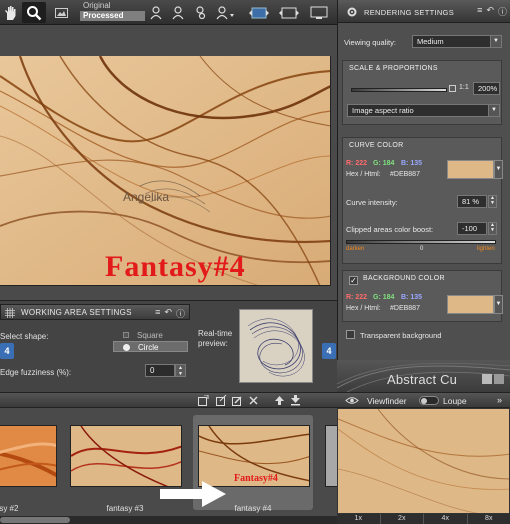 This screenshot has height=524, width=510. What do you see at coordinates (492, 228) in the screenshot?
I see `clipped-boost-stepper: ▲ ▼` at bounding box center [492, 228].